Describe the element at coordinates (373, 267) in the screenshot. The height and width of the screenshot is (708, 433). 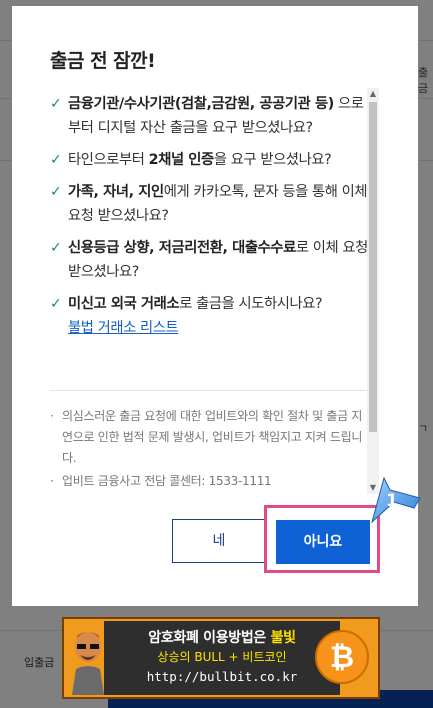
I see `scroll-thumb` at that location.